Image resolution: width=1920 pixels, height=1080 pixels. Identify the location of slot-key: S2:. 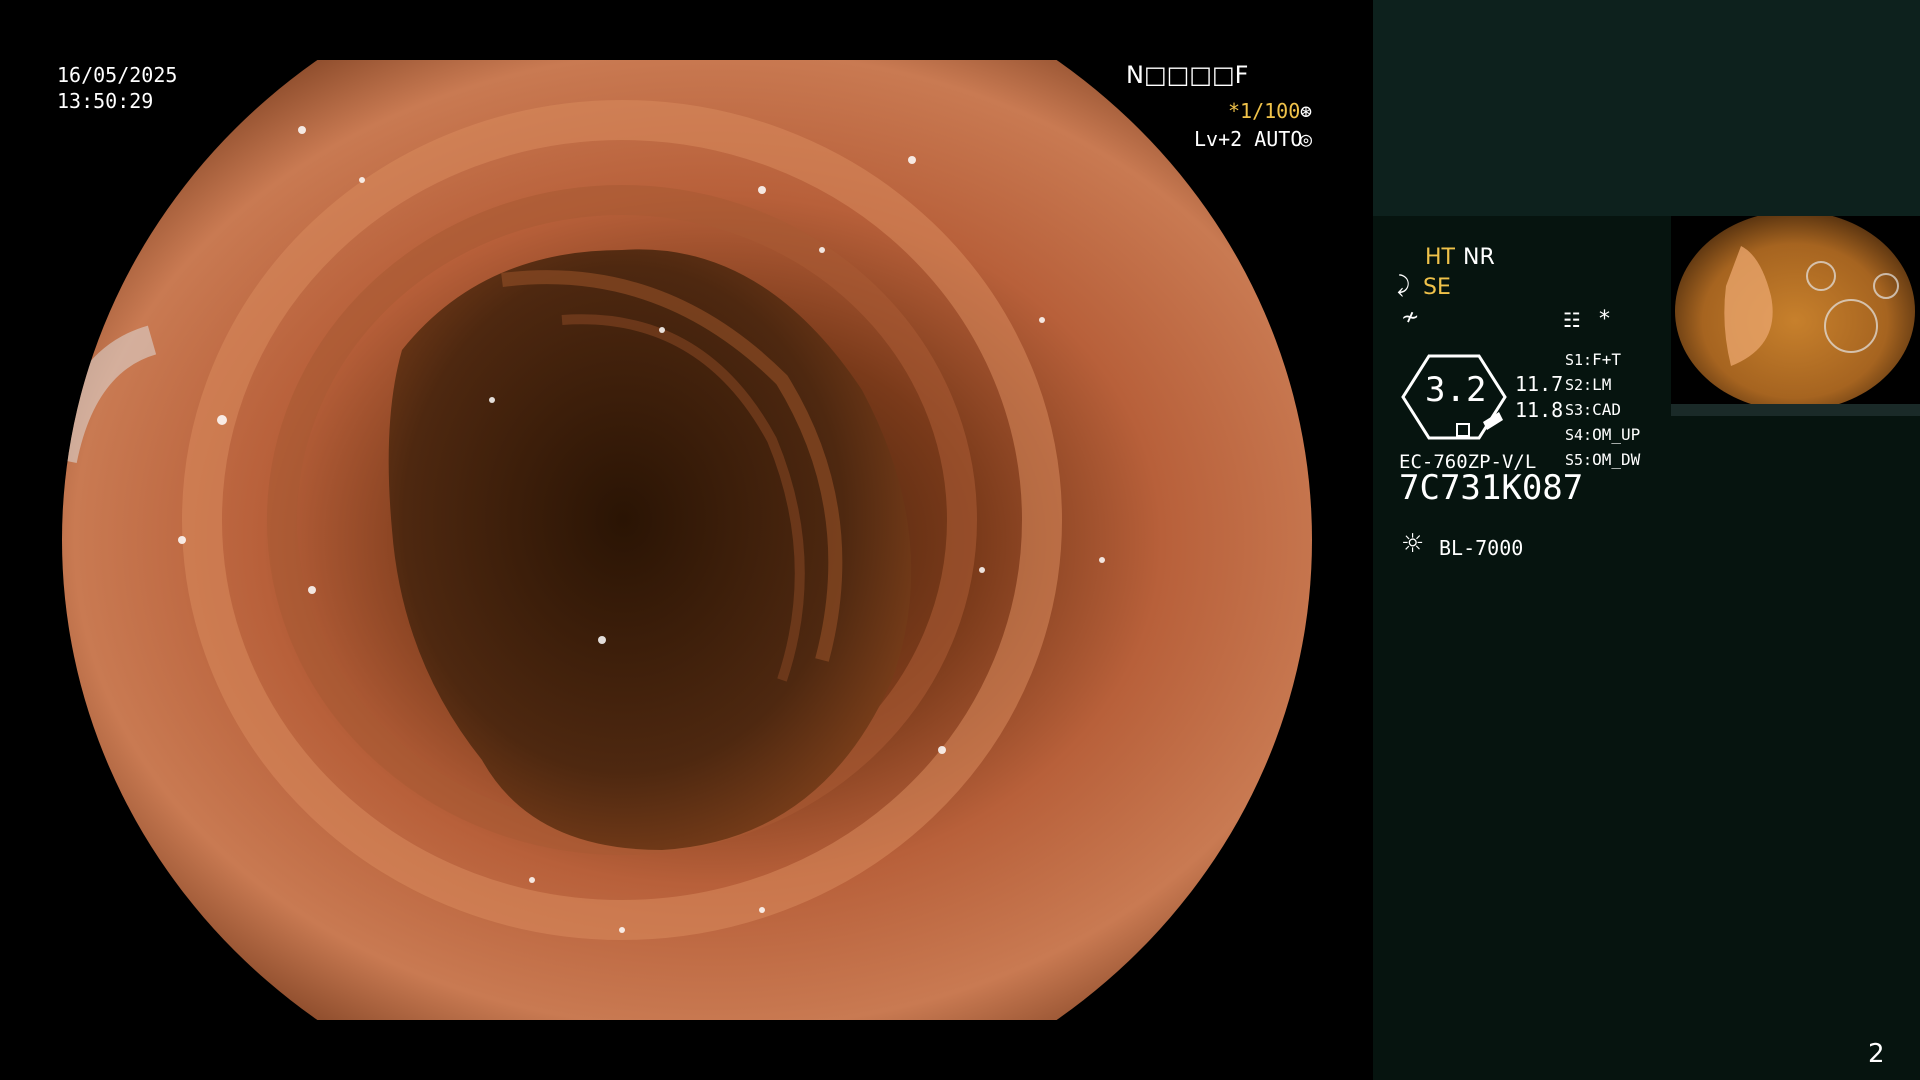
(1579, 385).